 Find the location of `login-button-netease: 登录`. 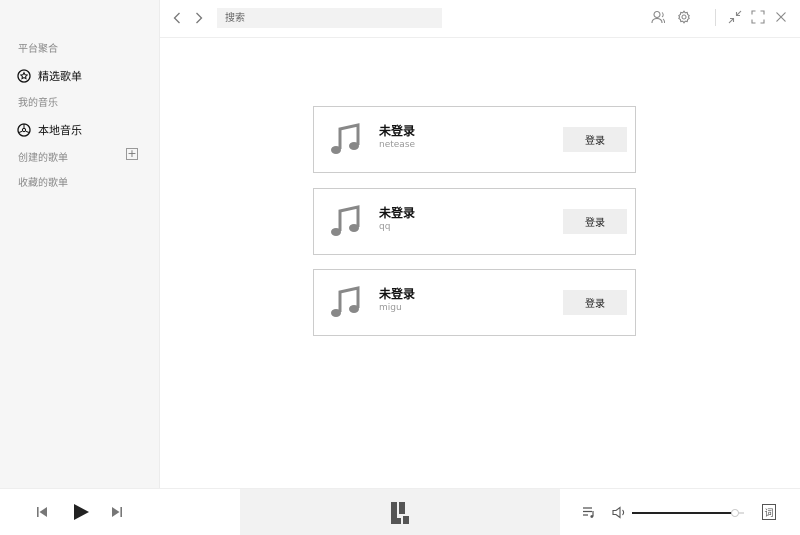

login-button-netease: 登录 is located at coordinates (595, 139).